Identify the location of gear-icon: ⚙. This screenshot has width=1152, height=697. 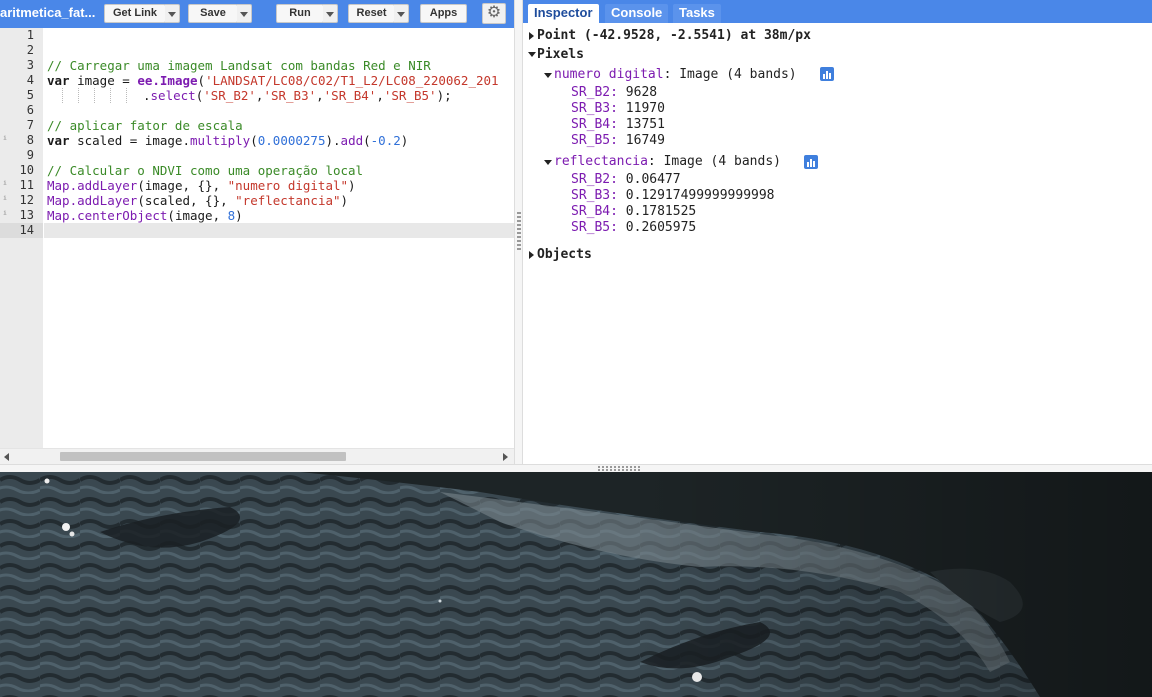
(494, 13).